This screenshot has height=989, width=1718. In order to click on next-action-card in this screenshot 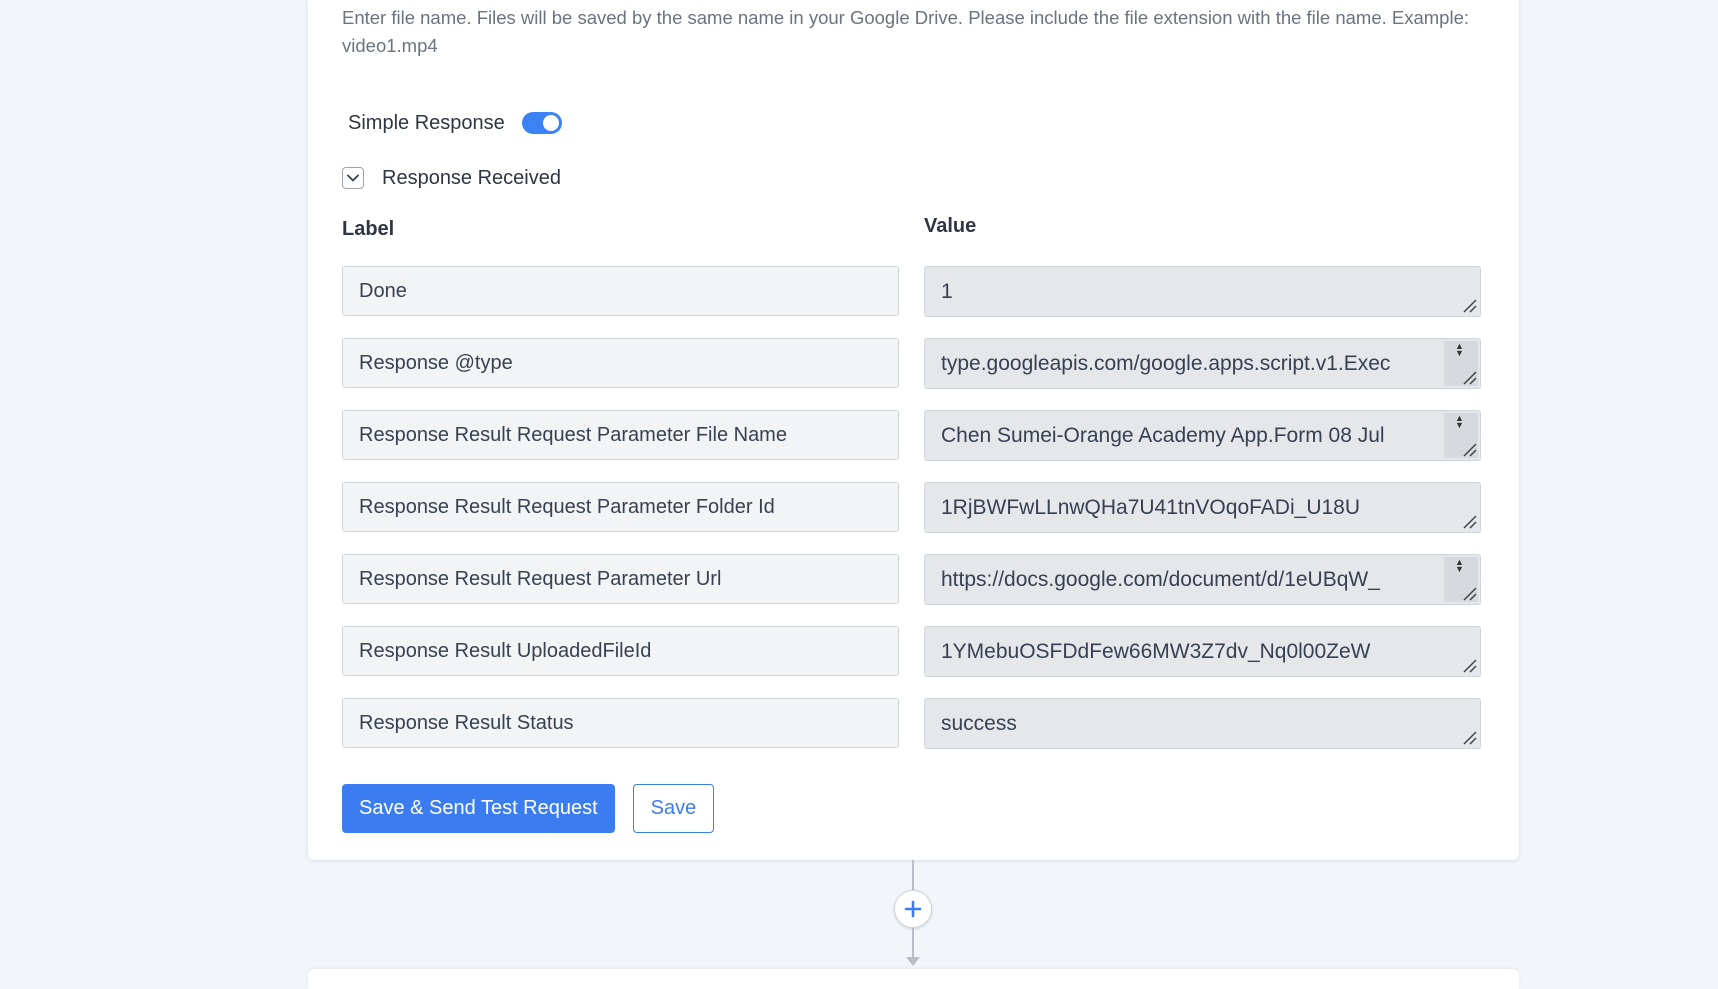, I will do `click(913, 979)`.